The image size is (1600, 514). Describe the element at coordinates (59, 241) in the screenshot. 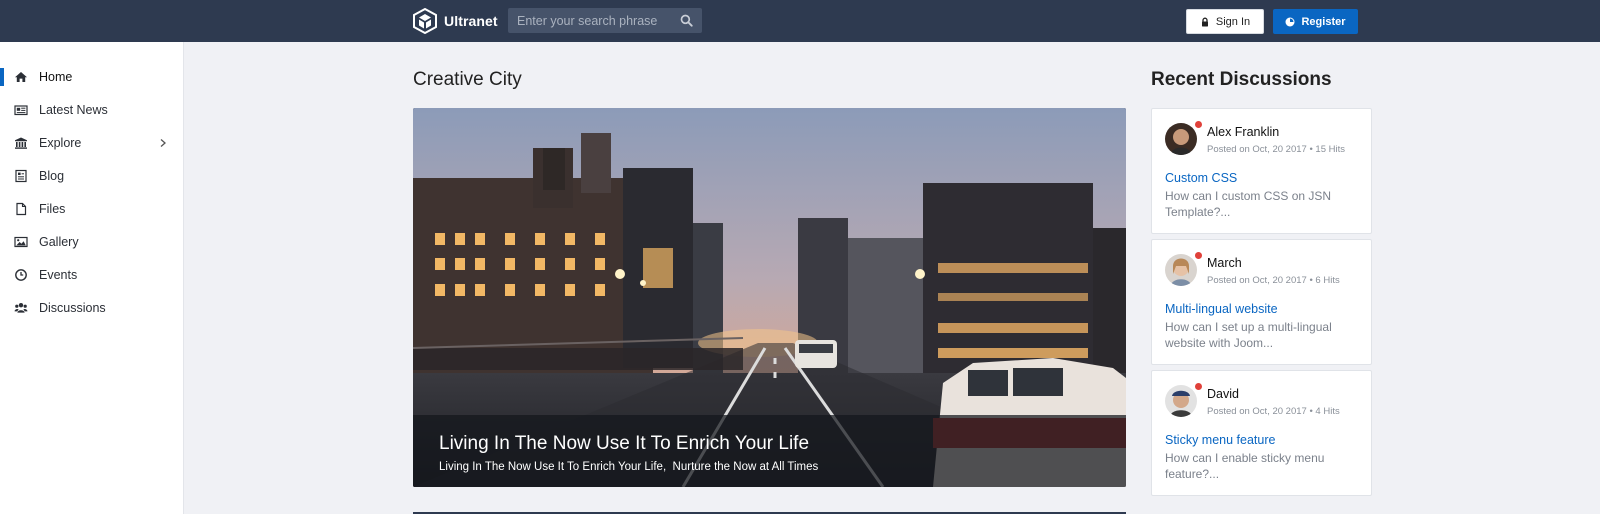

I see `sidebar-item-label: Gallery` at that location.